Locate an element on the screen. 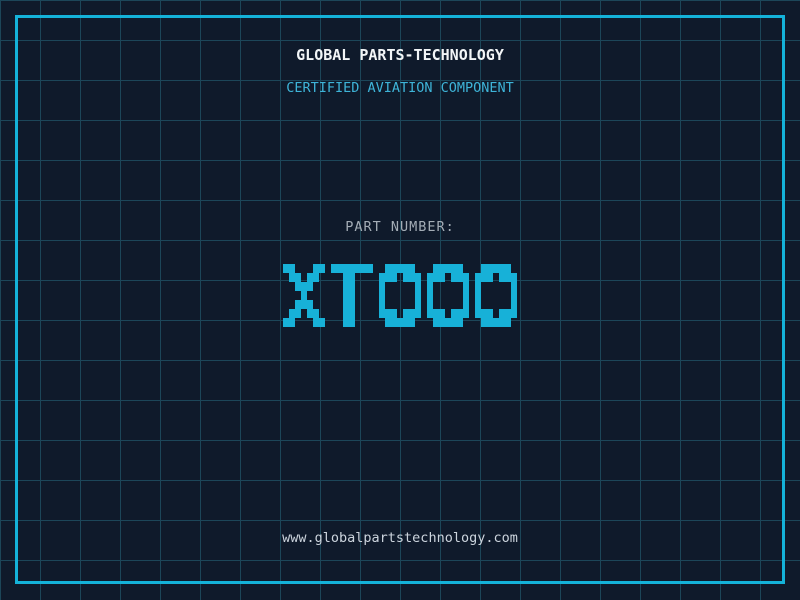 This screenshot has height=600, width=800. certification-subtitle: CERTIFIED AVIATION COMPONENT is located at coordinates (400, 88).